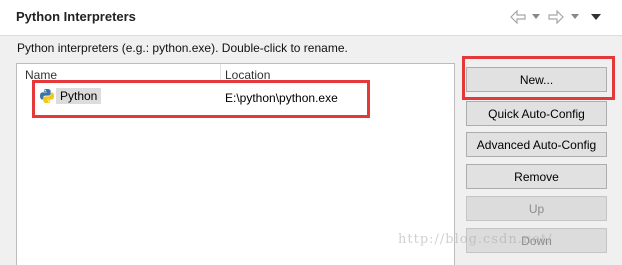 This screenshot has width=622, height=265. Describe the element at coordinates (76, 16) in the screenshot. I see `page-title: Python Interpreters` at that location.